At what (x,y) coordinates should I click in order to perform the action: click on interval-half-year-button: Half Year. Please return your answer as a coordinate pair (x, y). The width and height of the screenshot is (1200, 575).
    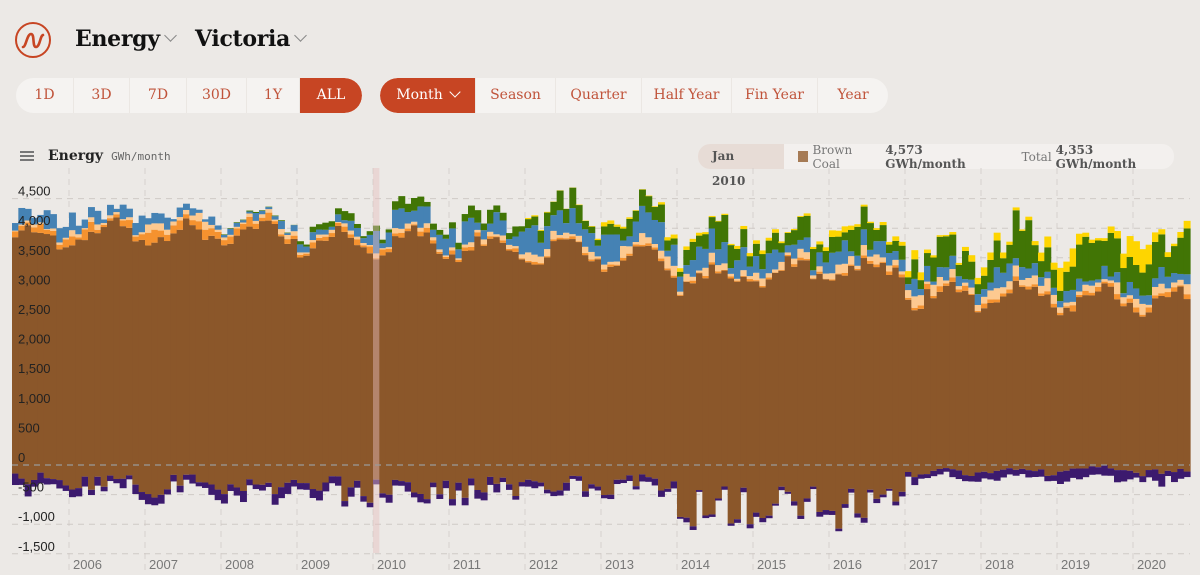
    Looking at the image, I should click on (687, 95).